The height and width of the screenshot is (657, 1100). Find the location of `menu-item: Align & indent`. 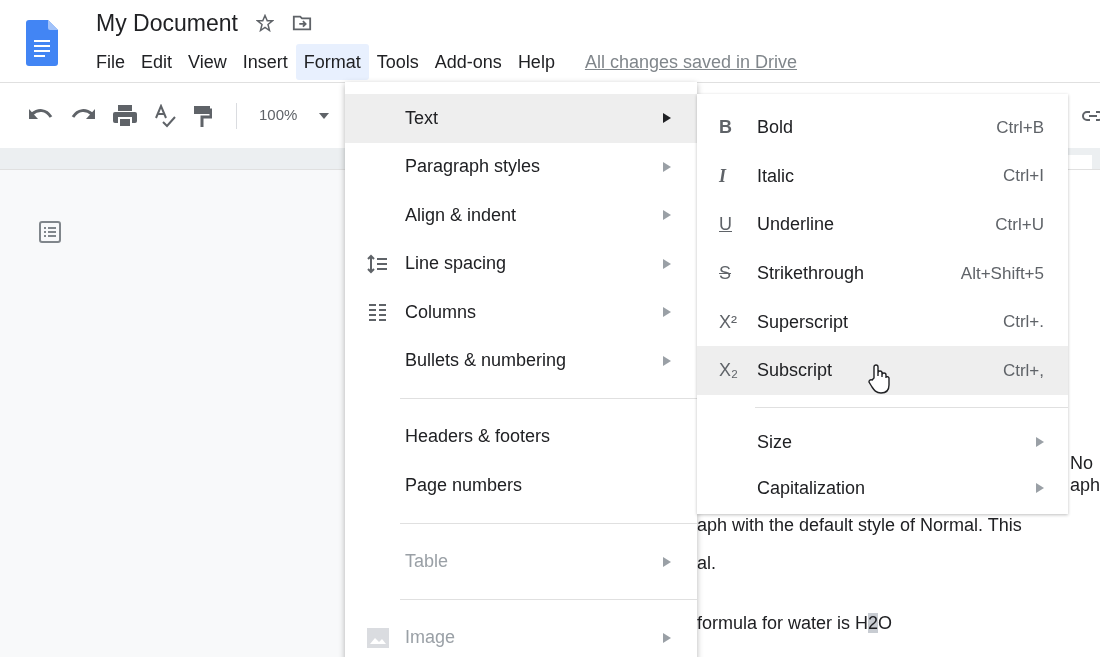

menu-item: Align & indent is located at coordinates (521, 215).